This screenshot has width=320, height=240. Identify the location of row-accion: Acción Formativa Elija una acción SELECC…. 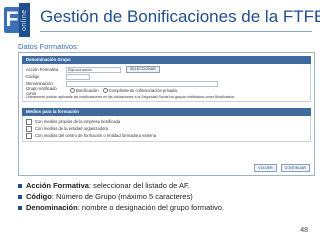
(166, 69).